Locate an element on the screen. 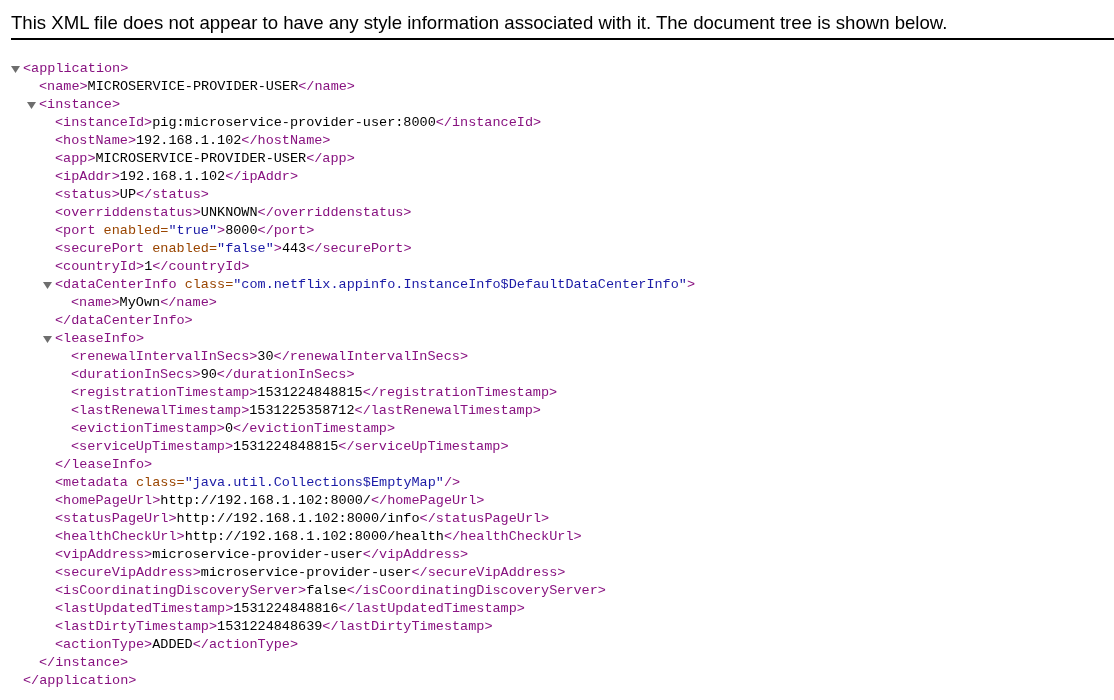 The width and height of the screenshot is (1114, 700). xml-line: <instanceId>pig:microservice-provider-user:8000</instanceId> is located at coordinates (298, 123).